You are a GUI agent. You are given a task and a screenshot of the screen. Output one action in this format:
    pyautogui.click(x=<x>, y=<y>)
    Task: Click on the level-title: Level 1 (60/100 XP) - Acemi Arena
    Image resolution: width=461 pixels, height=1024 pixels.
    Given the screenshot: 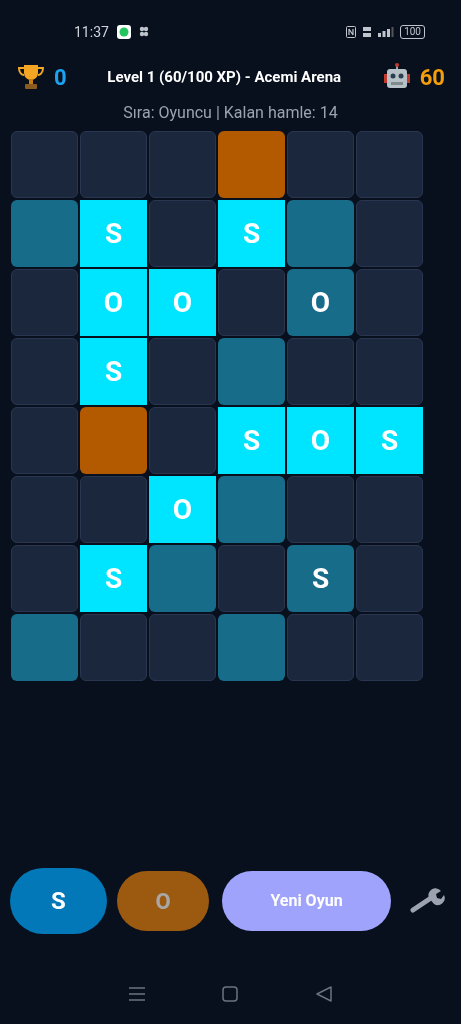 What is the action you would take?
    pyautogui.click(x=224, y=77)
    